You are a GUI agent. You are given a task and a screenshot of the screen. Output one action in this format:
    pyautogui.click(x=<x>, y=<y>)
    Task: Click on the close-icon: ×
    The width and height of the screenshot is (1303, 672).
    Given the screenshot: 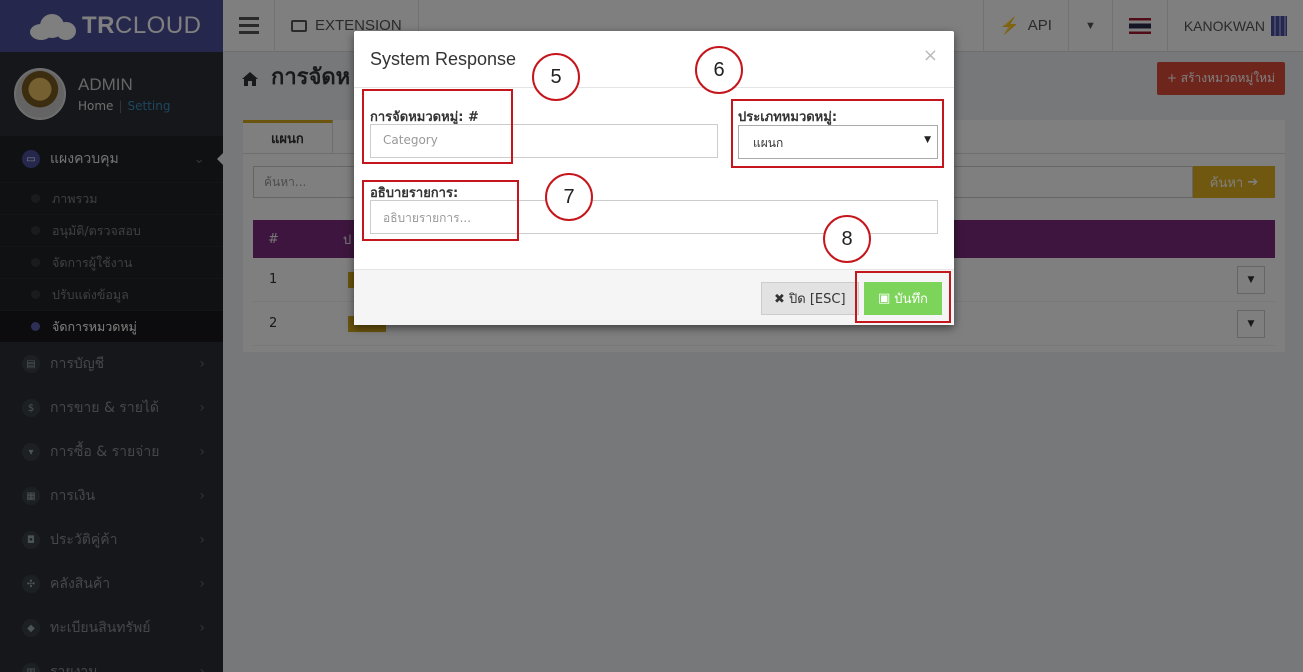 What is the action you would take?
    pyautogui.click(x=930, y=55)
    